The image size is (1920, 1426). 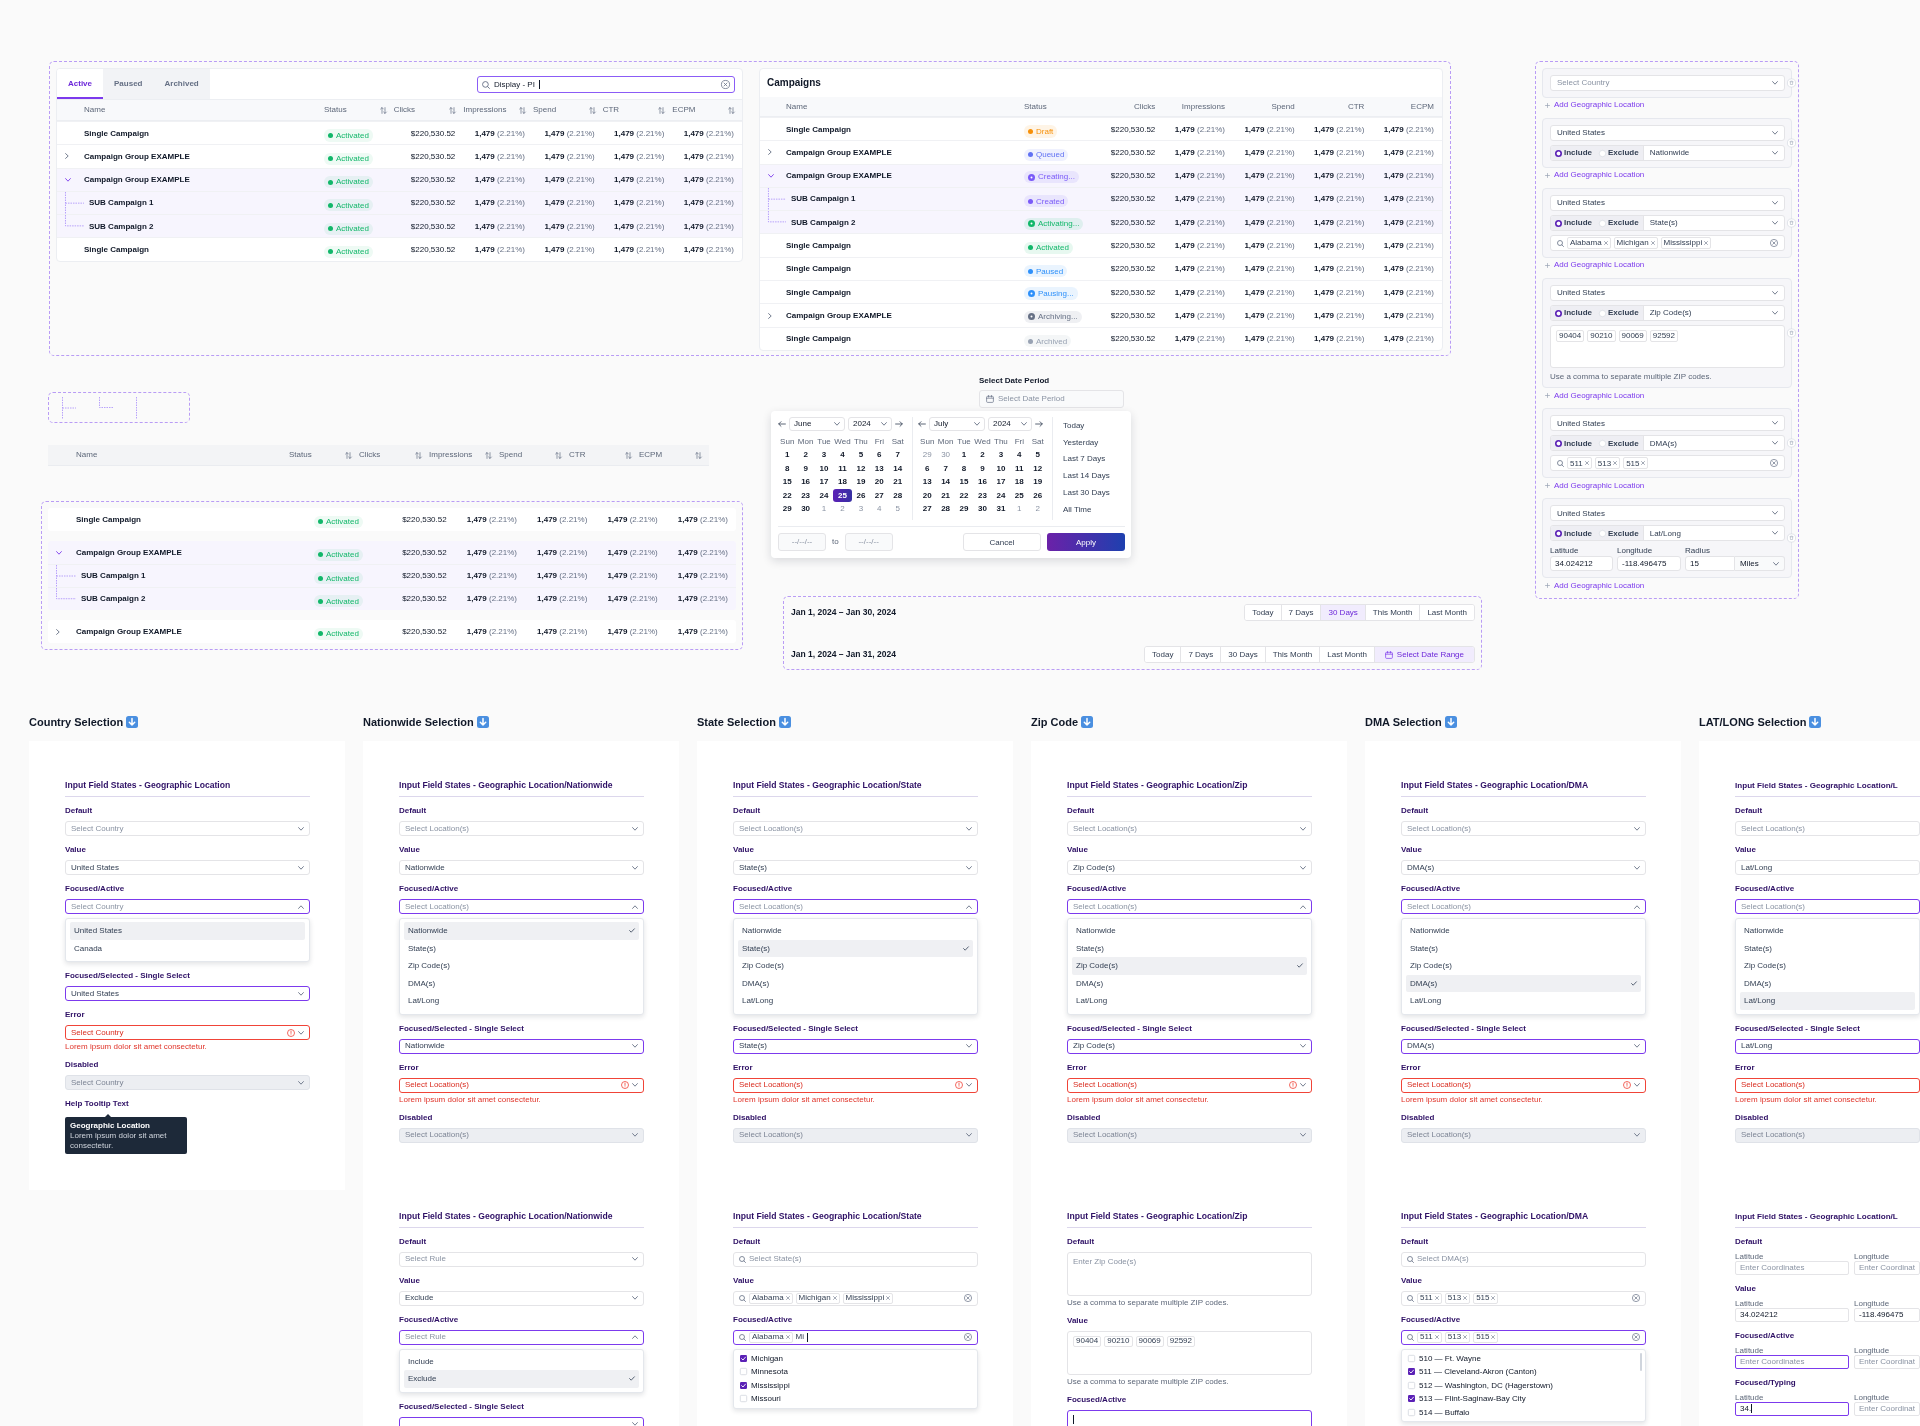 I want to click on calendar-day: 26, so click(x=861, y=495).